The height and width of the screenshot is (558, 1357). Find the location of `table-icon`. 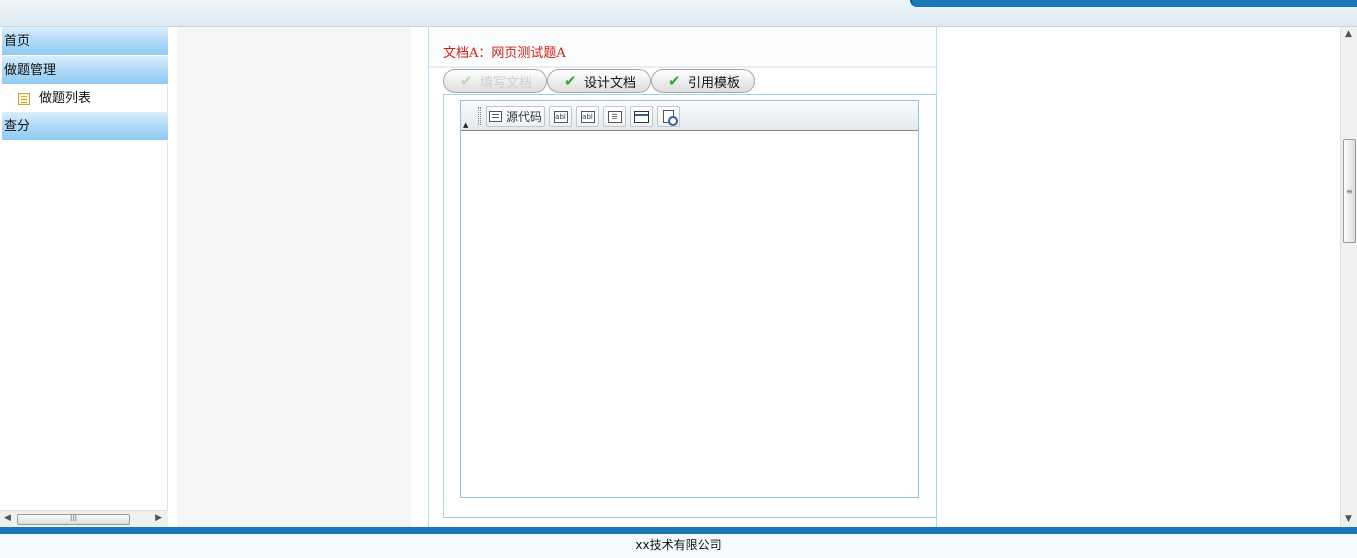

table-icon is located at coordinates (641, 116).